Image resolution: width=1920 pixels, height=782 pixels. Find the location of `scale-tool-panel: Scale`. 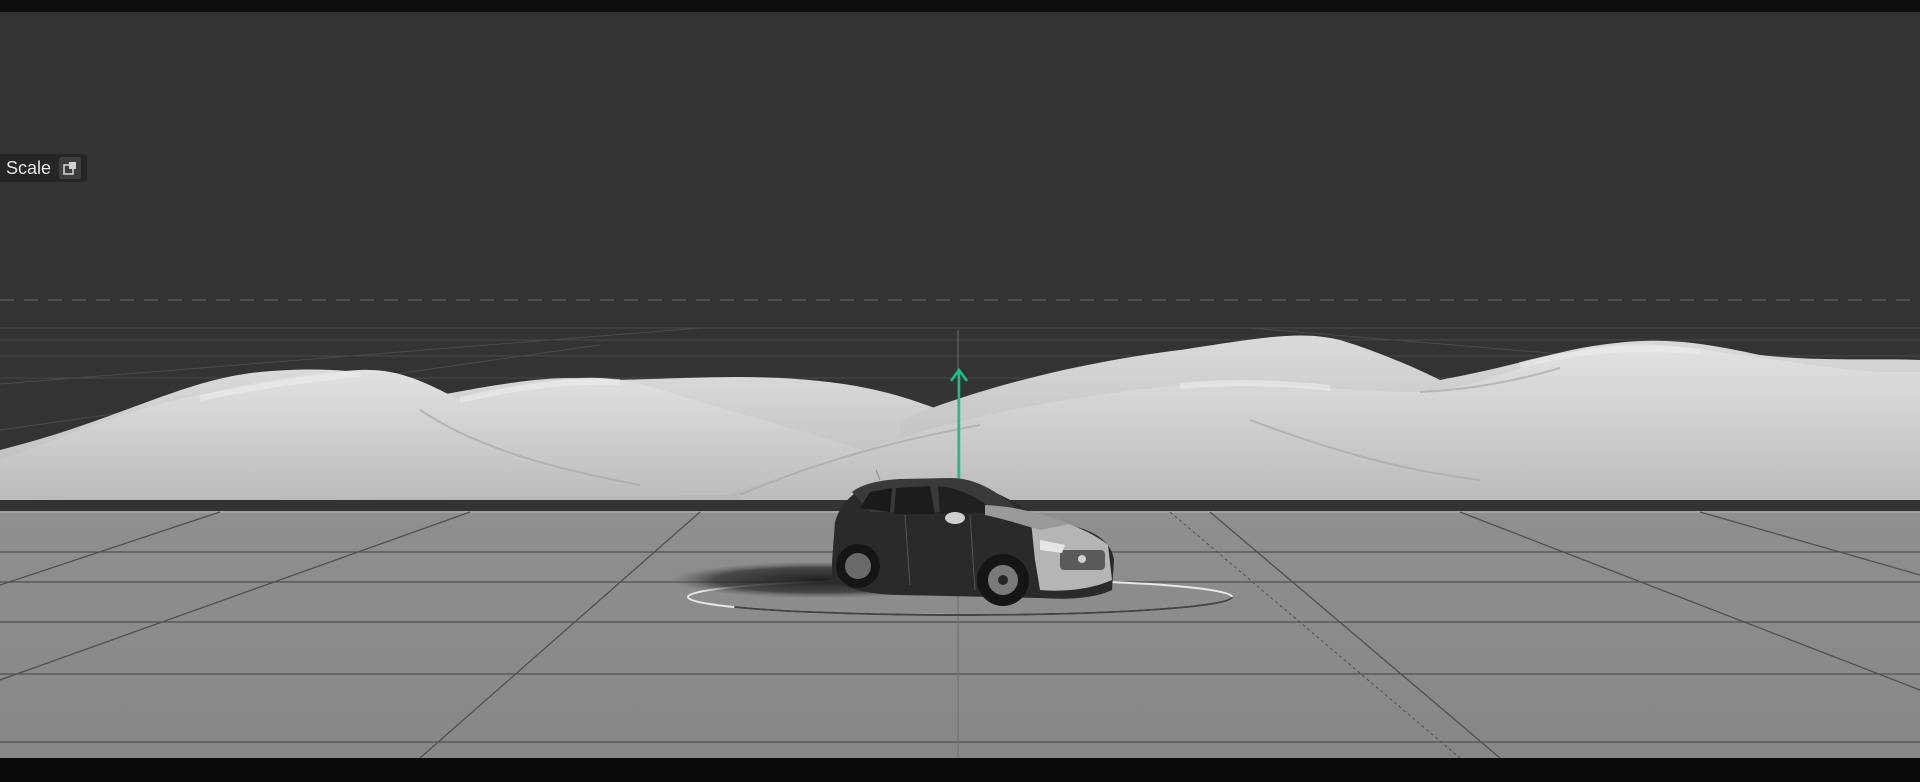

scale-tool-panel: Scale is located at coordinates (44, 168).